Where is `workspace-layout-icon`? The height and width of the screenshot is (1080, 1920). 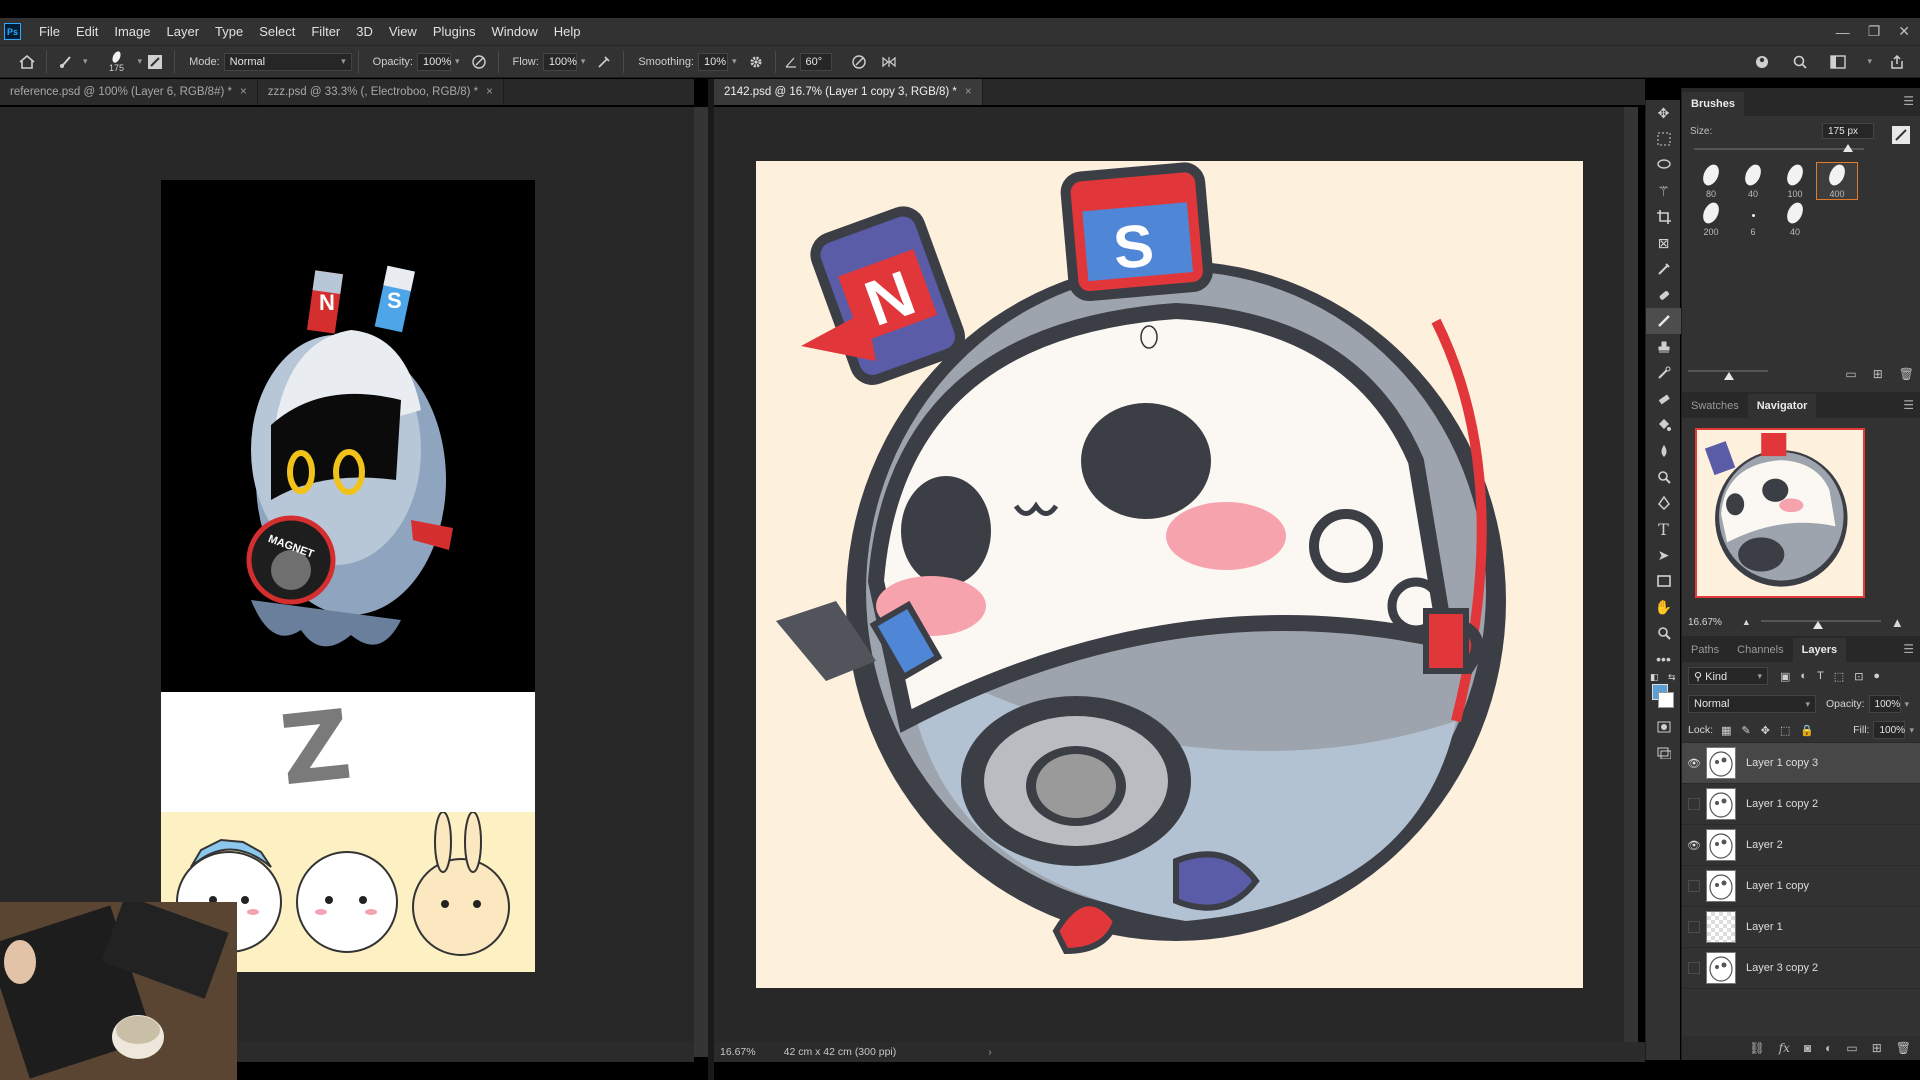 workspace-layout-icon is located at coordinates (1838, 62).